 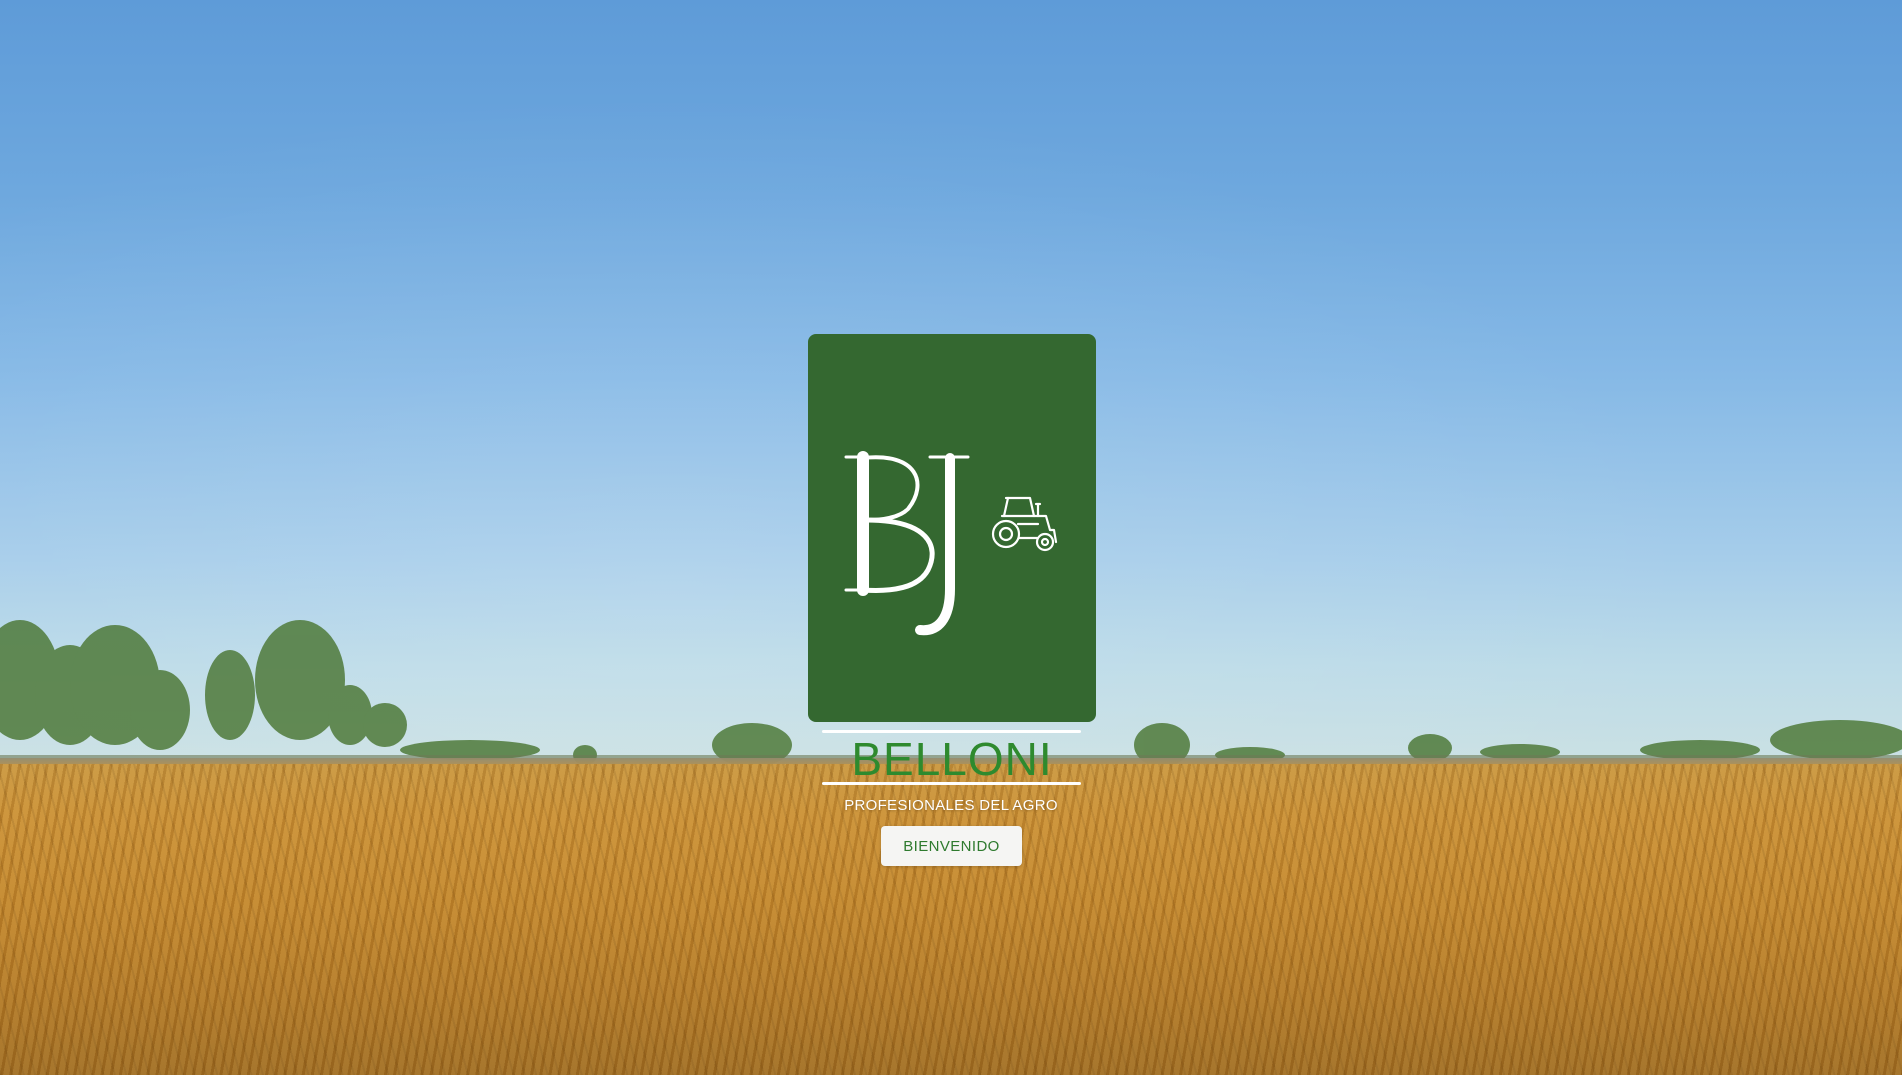 What do you see at coordinates (951, 846) in the screenshot?
I see `welcome-button: BIENVENIDO` at bounding box center [951, 846].